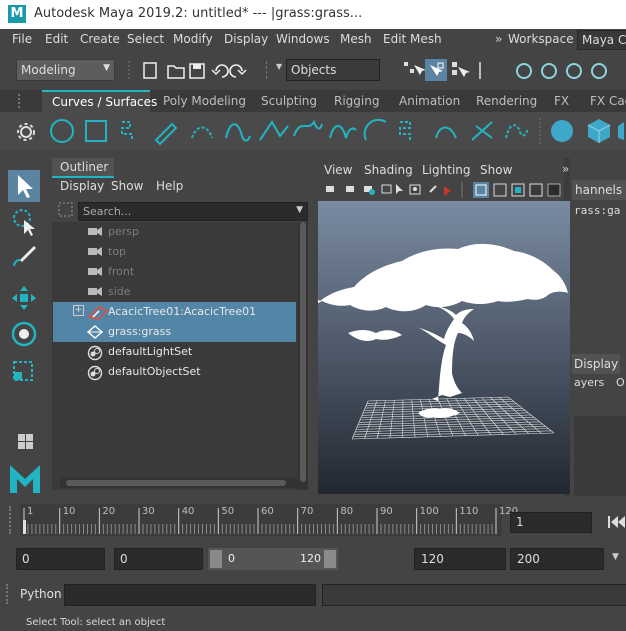 This screenshot has height=631, width=626. Describe the element at coordinates (82, 186) in the screenshot. I see `outliner-menu-display: Display` at that location.